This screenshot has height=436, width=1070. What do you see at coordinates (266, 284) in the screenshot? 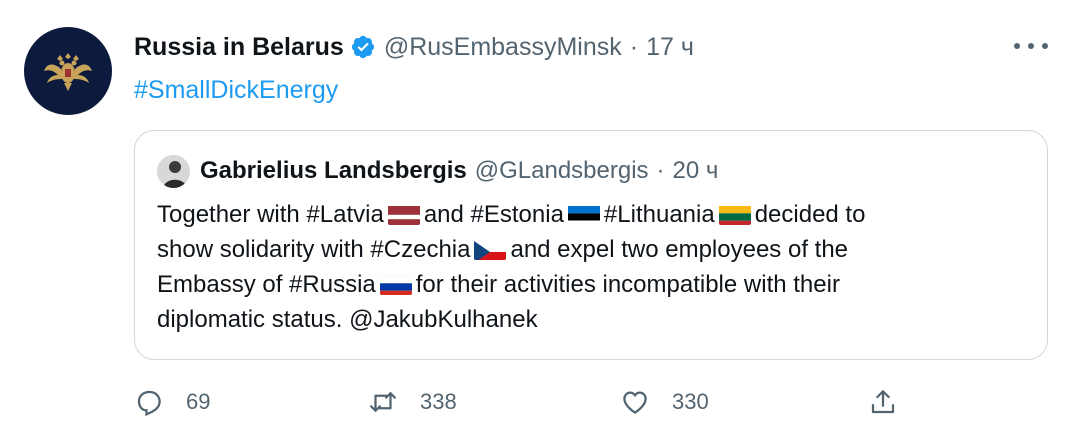
I see `quote-text-fragment: Embassy of #Russia` at bounding box center [266, 284].